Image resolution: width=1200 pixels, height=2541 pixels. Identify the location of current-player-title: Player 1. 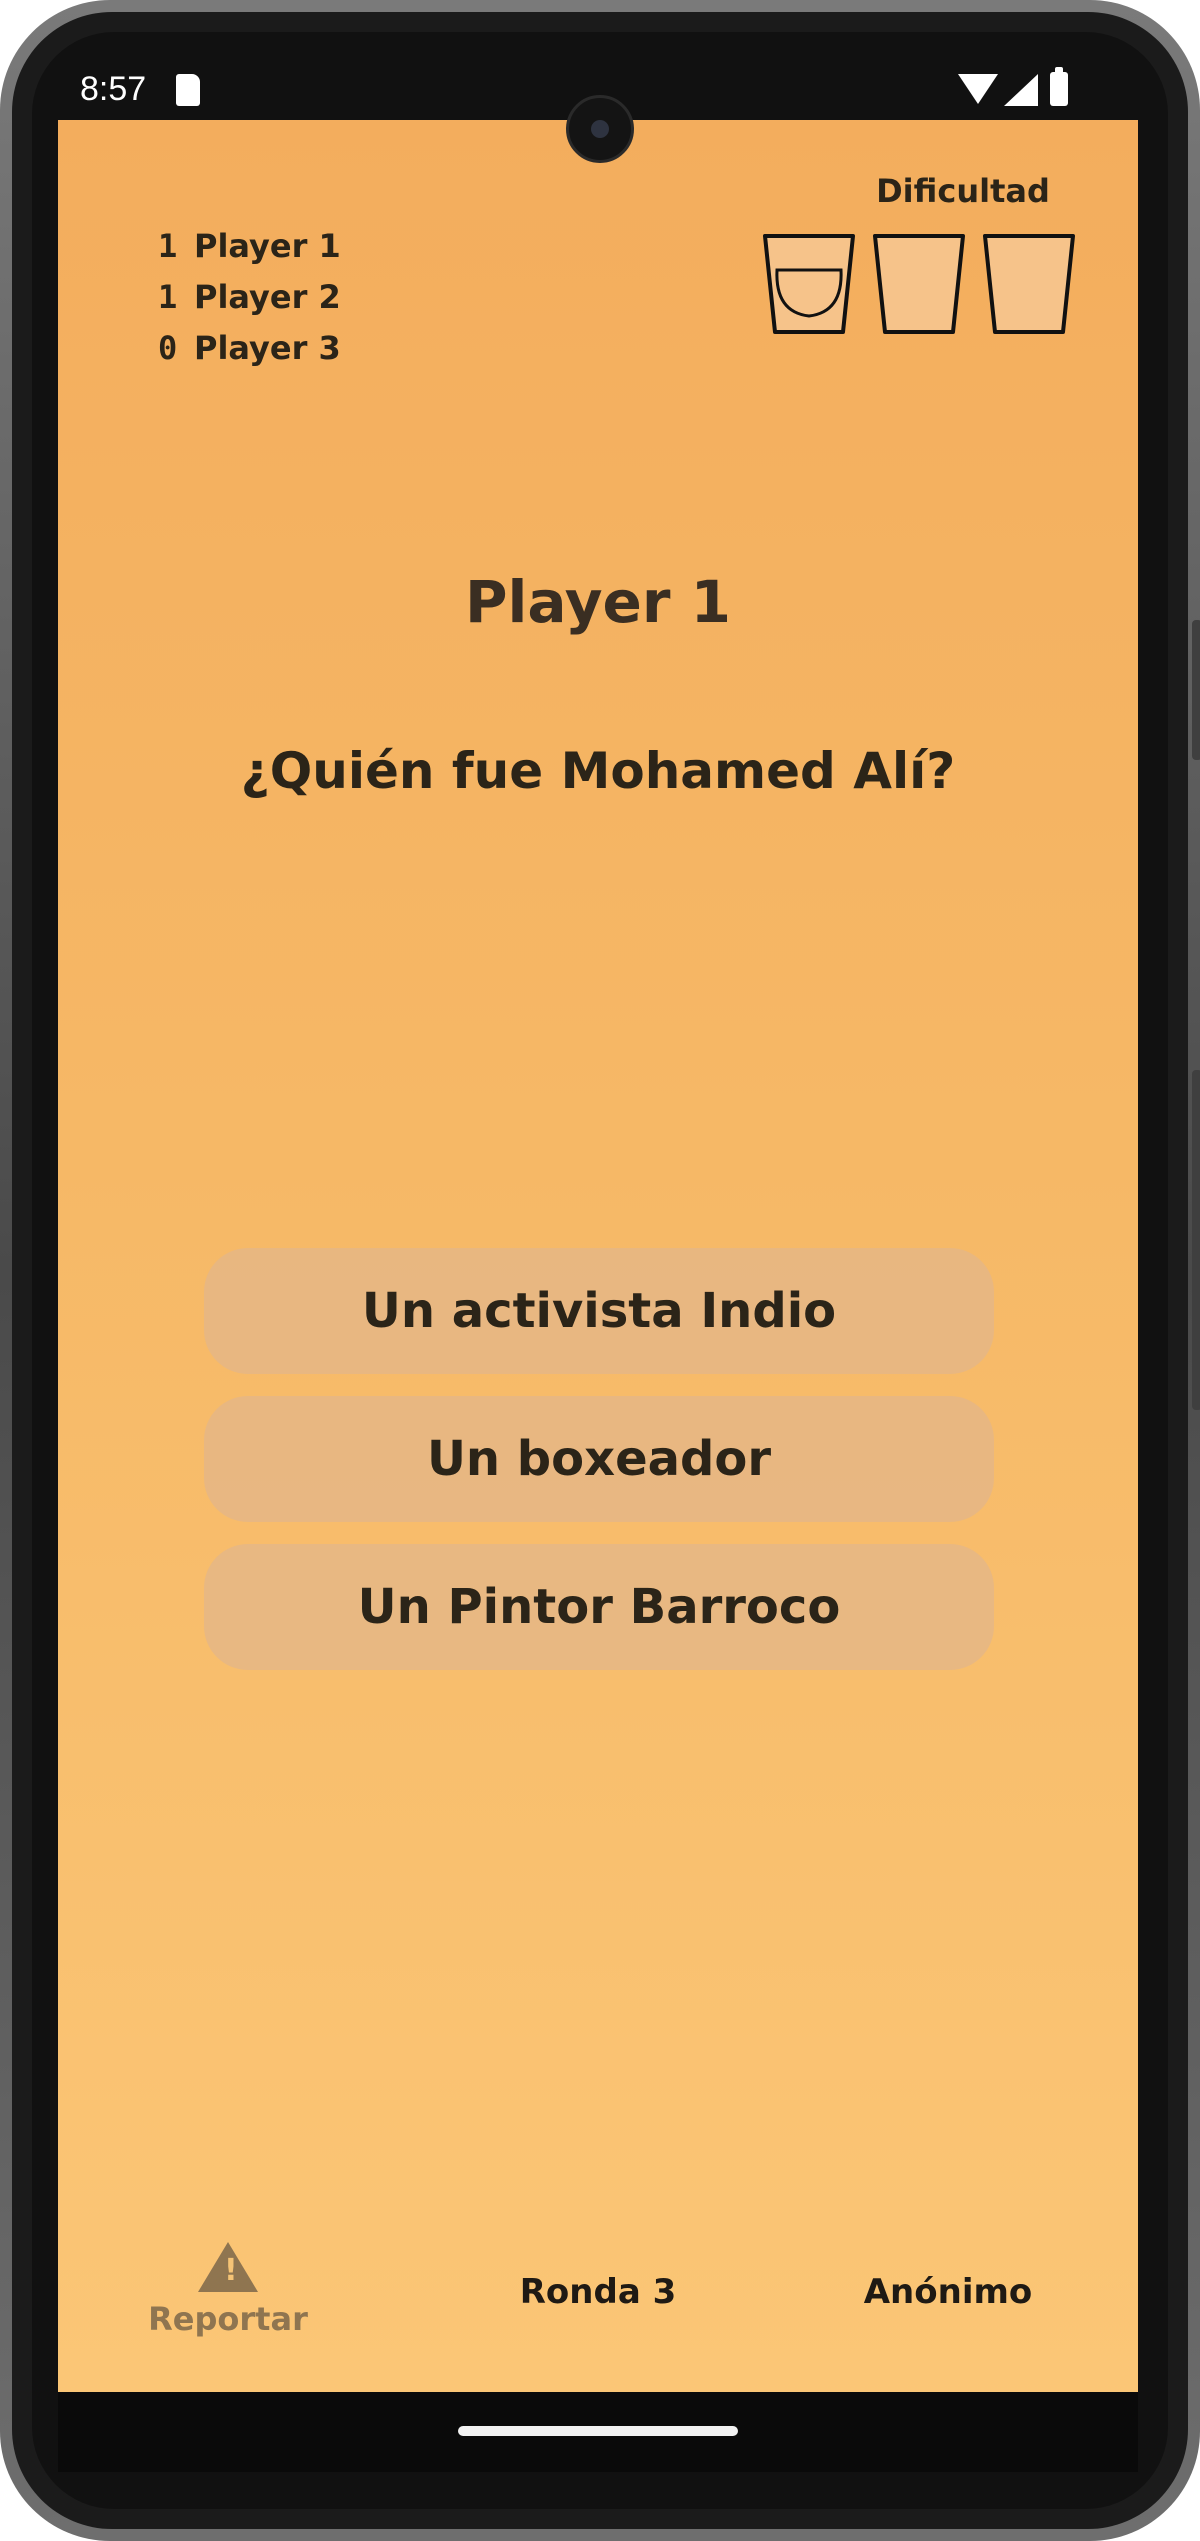
(598, 602).